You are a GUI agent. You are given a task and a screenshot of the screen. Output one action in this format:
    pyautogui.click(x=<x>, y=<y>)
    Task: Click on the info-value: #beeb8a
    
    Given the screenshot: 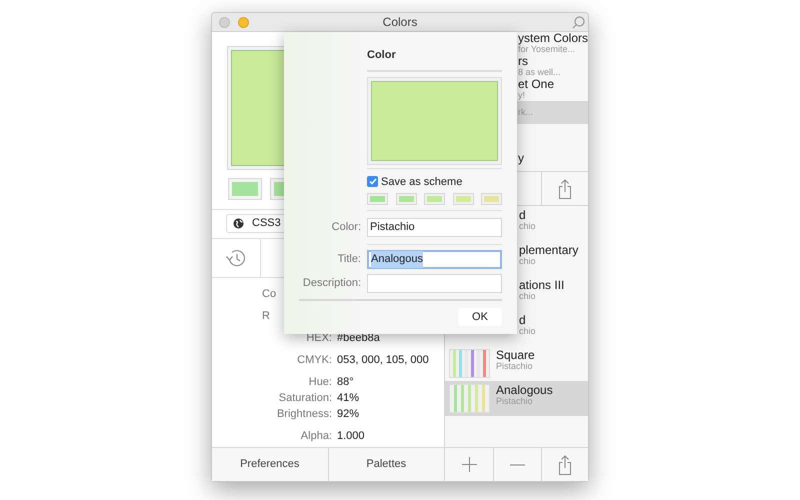 What is the action you would take?
    pyautogui.click(x=358, y=338)
    